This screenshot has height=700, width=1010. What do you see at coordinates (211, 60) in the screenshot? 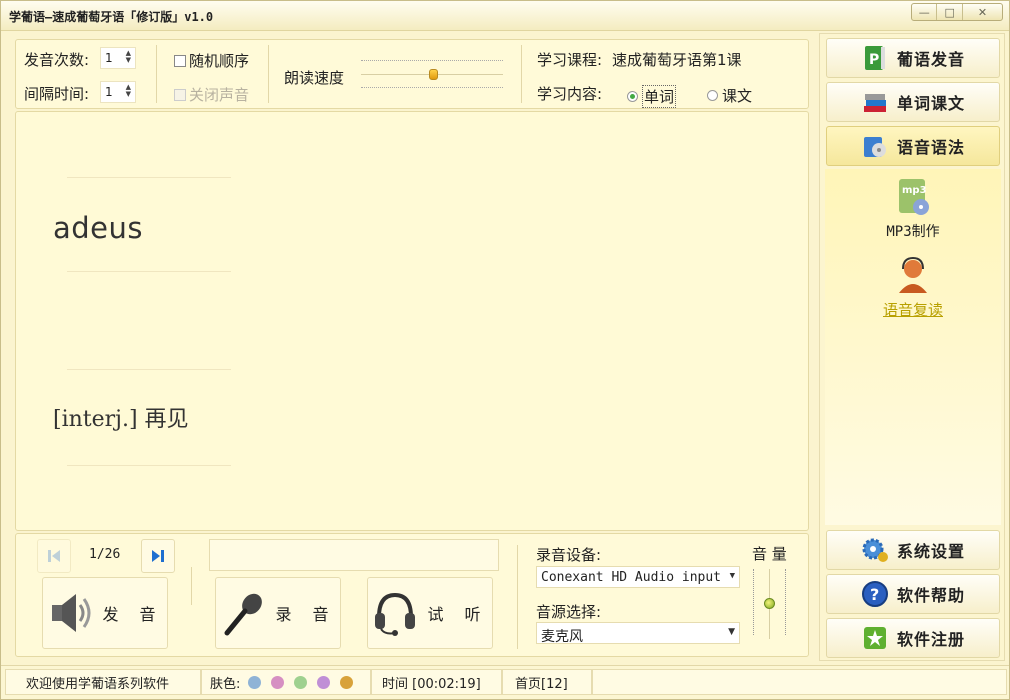
I see `random-order-checkbox: 随机顺序` at bounding box center [211, 60].